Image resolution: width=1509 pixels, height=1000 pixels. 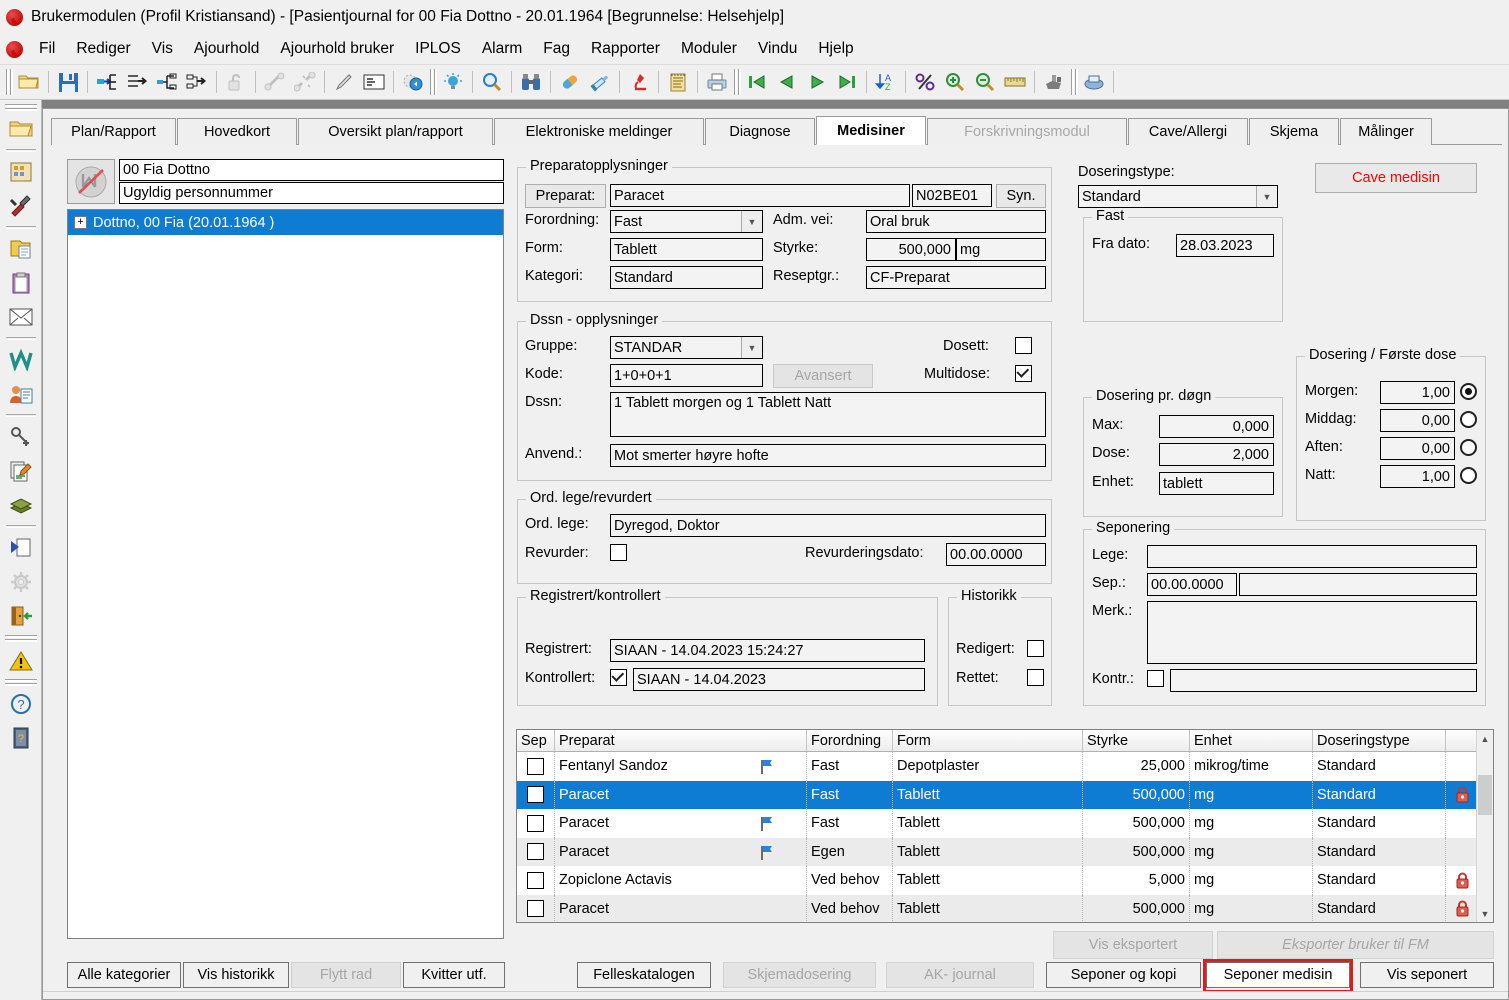 I want to click on column-header-doseringstype: Doseringstype, so click(x=1379, y=740).